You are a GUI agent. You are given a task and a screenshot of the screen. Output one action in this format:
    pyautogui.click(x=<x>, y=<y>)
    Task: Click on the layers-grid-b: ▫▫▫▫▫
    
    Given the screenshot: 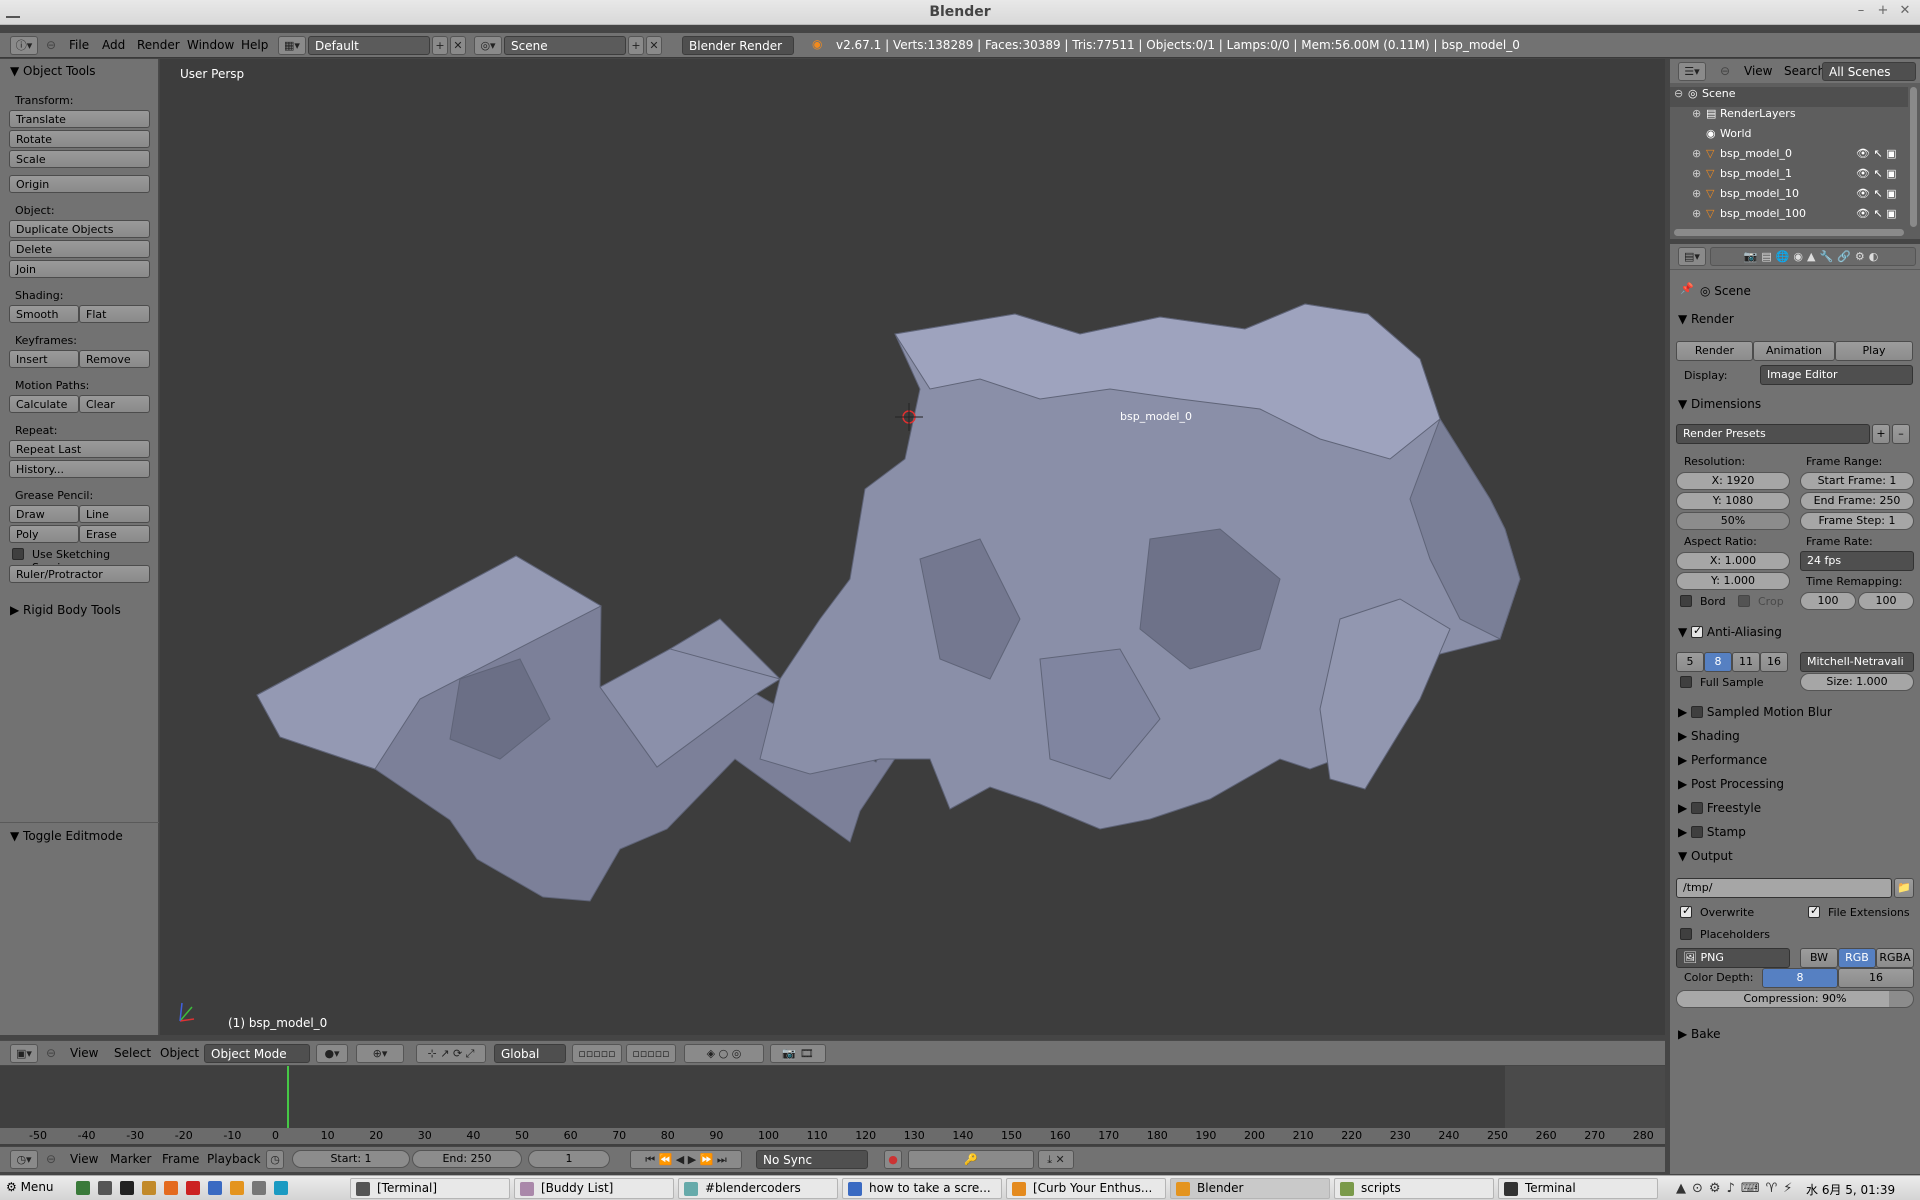 What is the action you would take?
    pyautogui.click(x=651, y=1053)
    